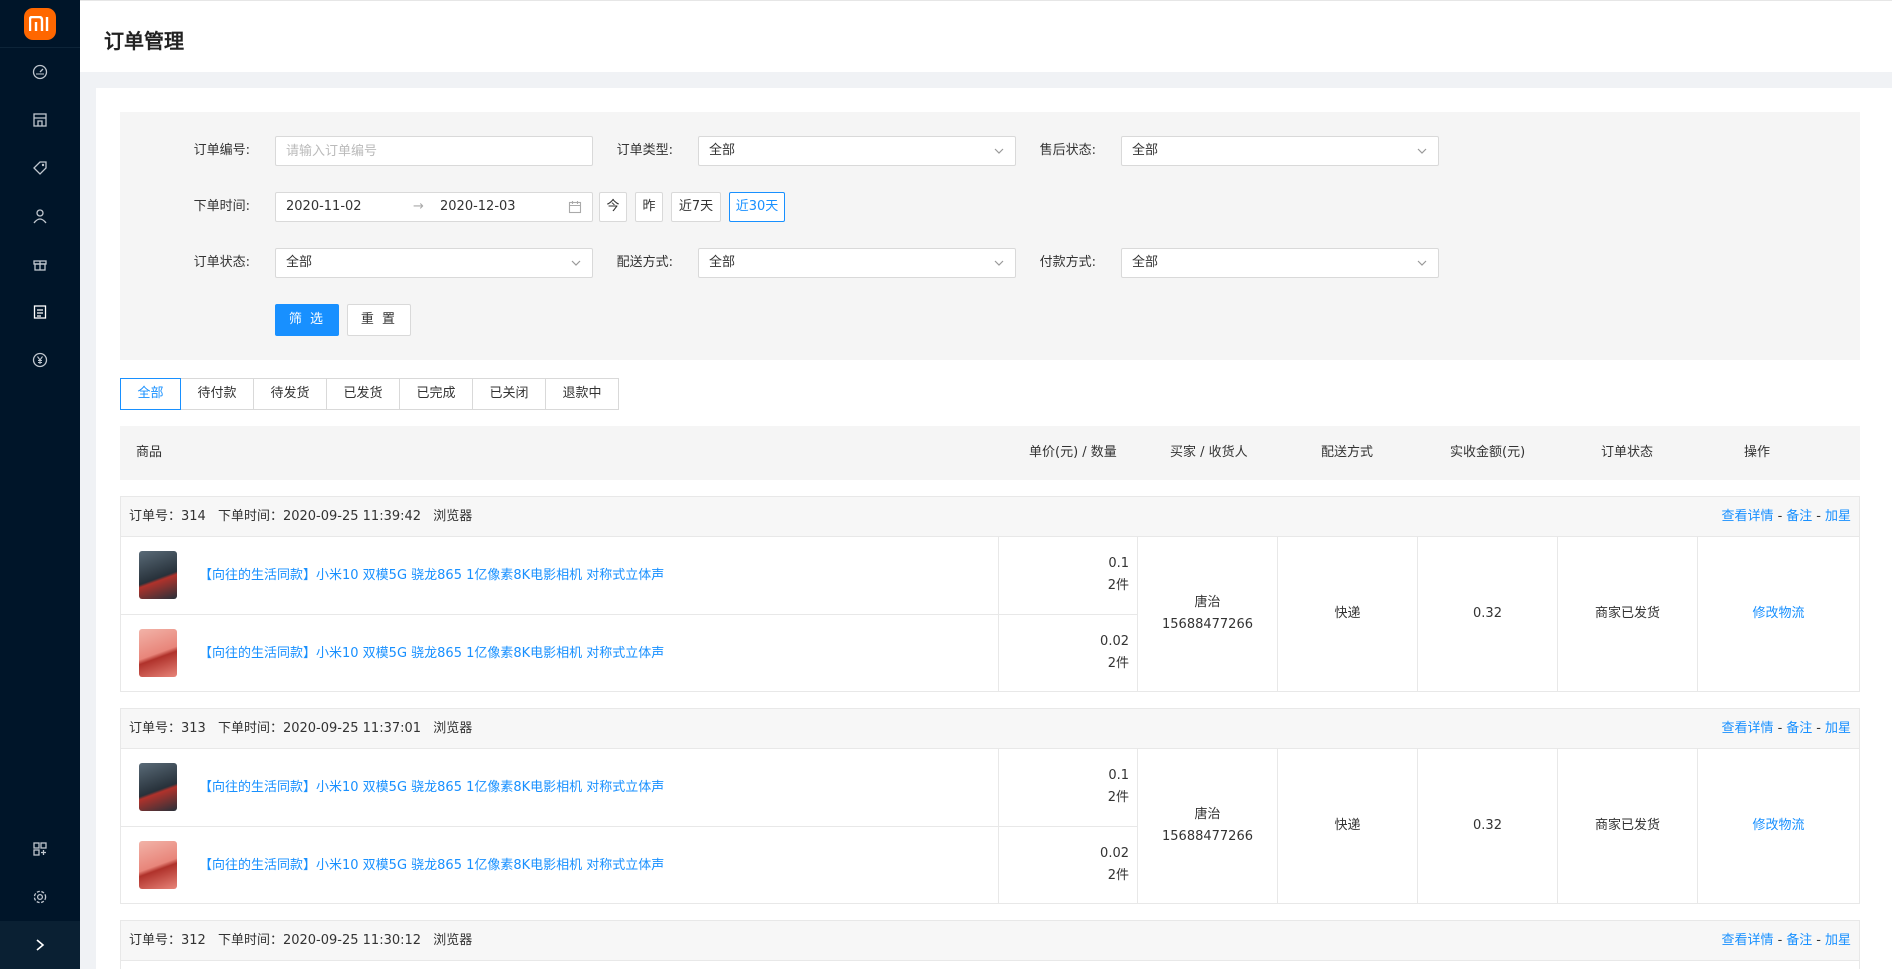 This screenshot has height=969, width=1892. I want to click on payment-value: 全部, so click(1145, 262).